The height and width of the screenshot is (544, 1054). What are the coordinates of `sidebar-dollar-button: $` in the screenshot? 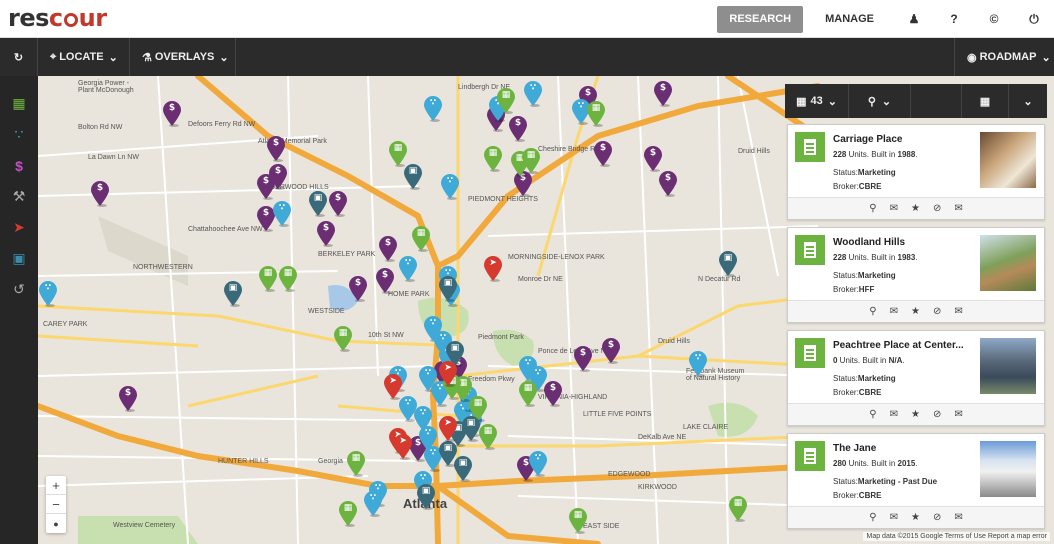 It's located at (19, 165).